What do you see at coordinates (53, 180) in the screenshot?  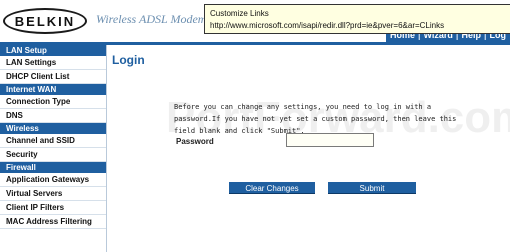 I see `sidebar-item-application-gateways: Application Gateways` at bounding box center [53, 180].